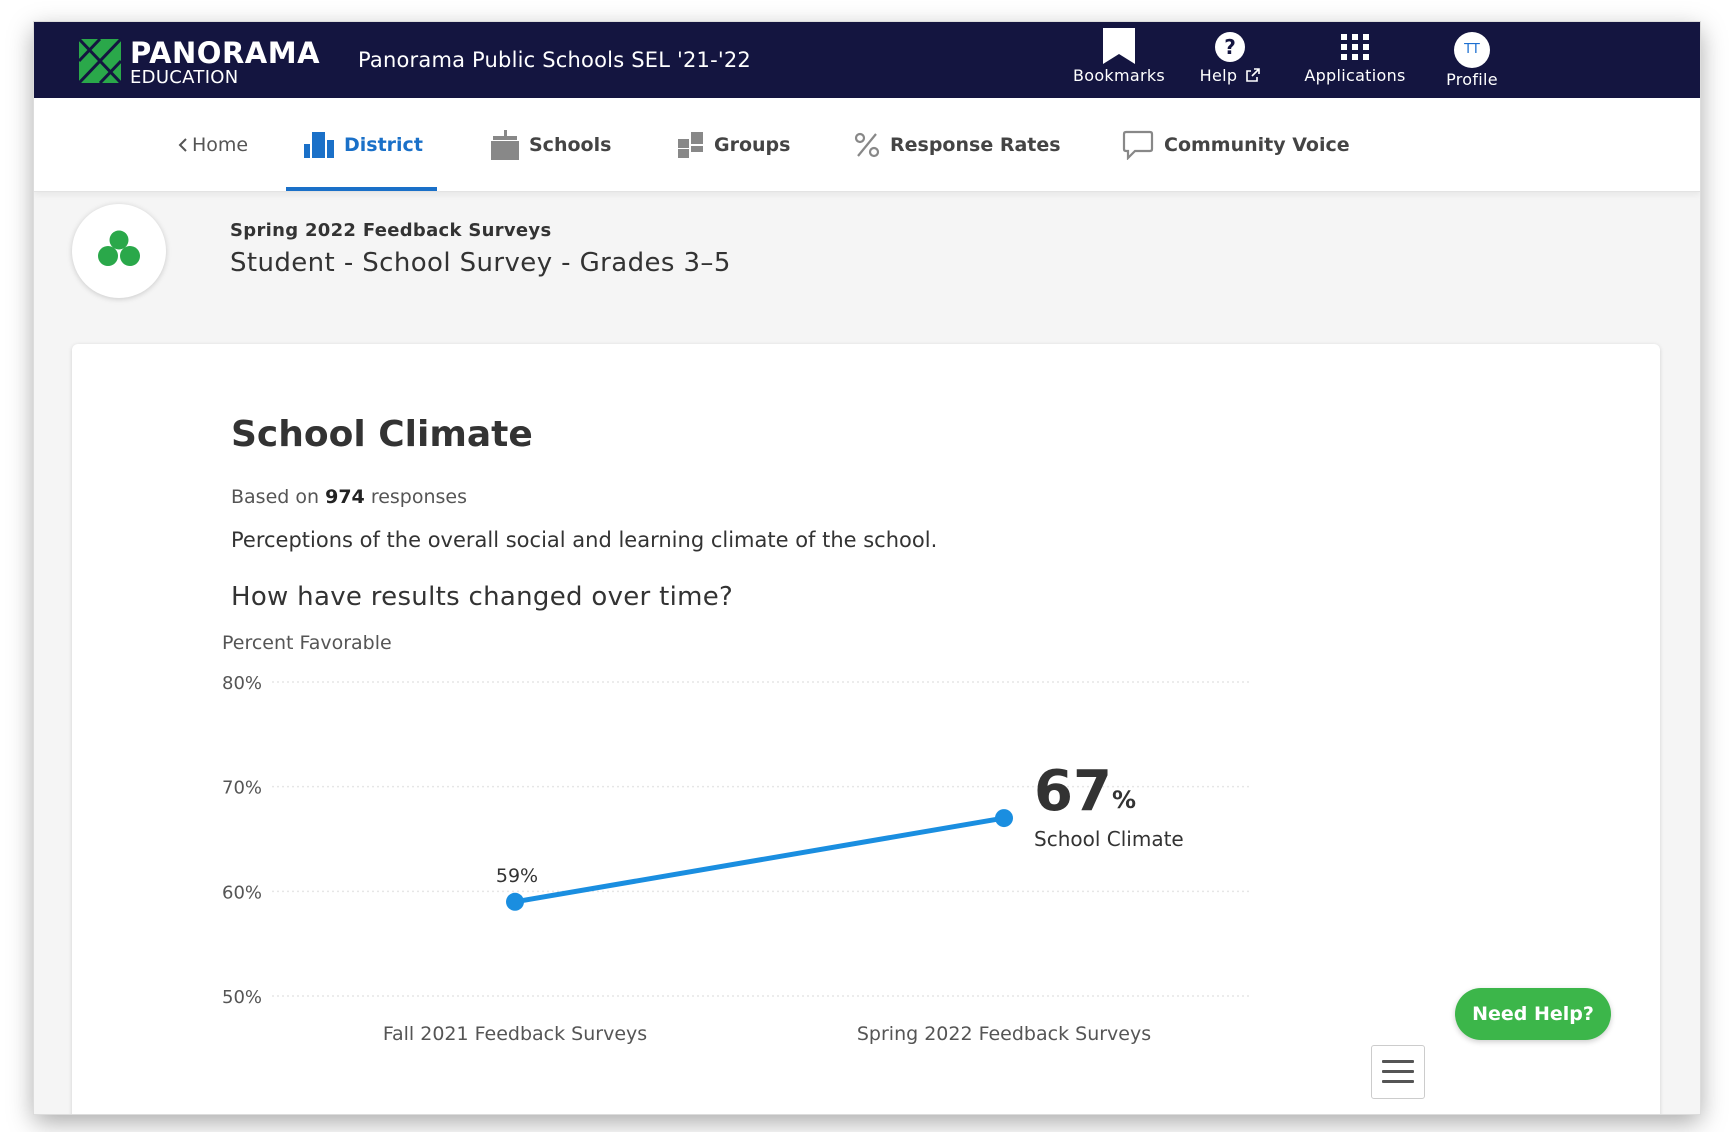 The width and height of the screenshot is (1730, 1132). Describe the element at coordinates (1355, 75) in the screenshot. I see `applications-label: Applications` at that location.